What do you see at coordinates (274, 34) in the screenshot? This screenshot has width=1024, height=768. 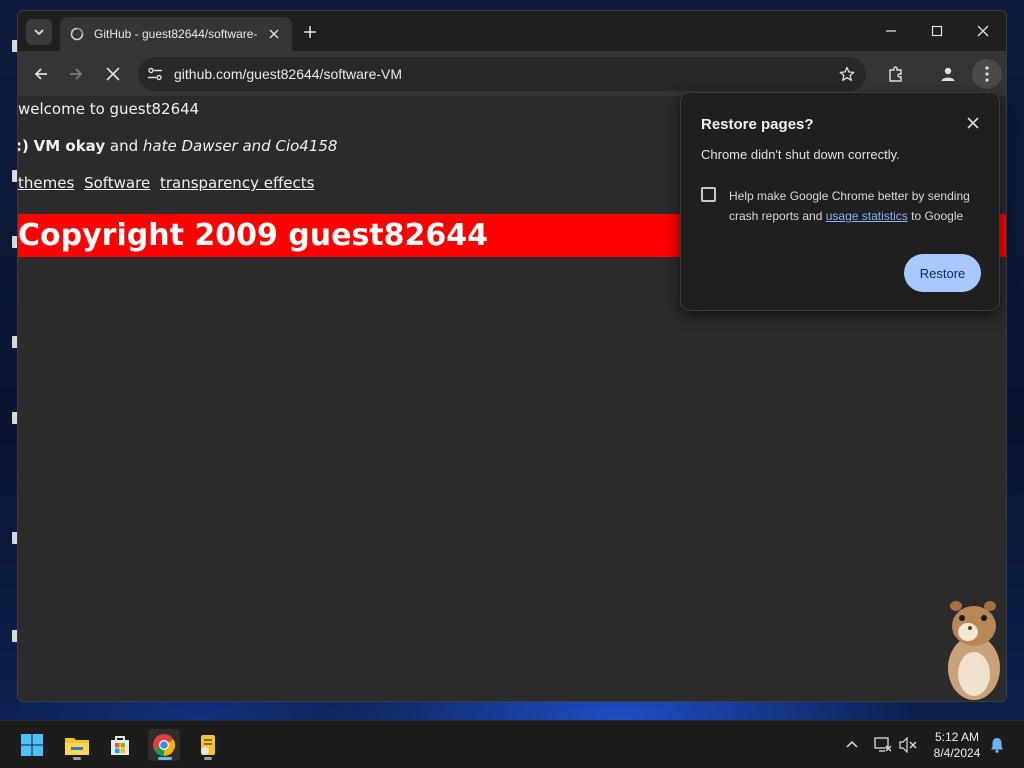 I see `tab-close-icon` at bounding box center [274, 34].